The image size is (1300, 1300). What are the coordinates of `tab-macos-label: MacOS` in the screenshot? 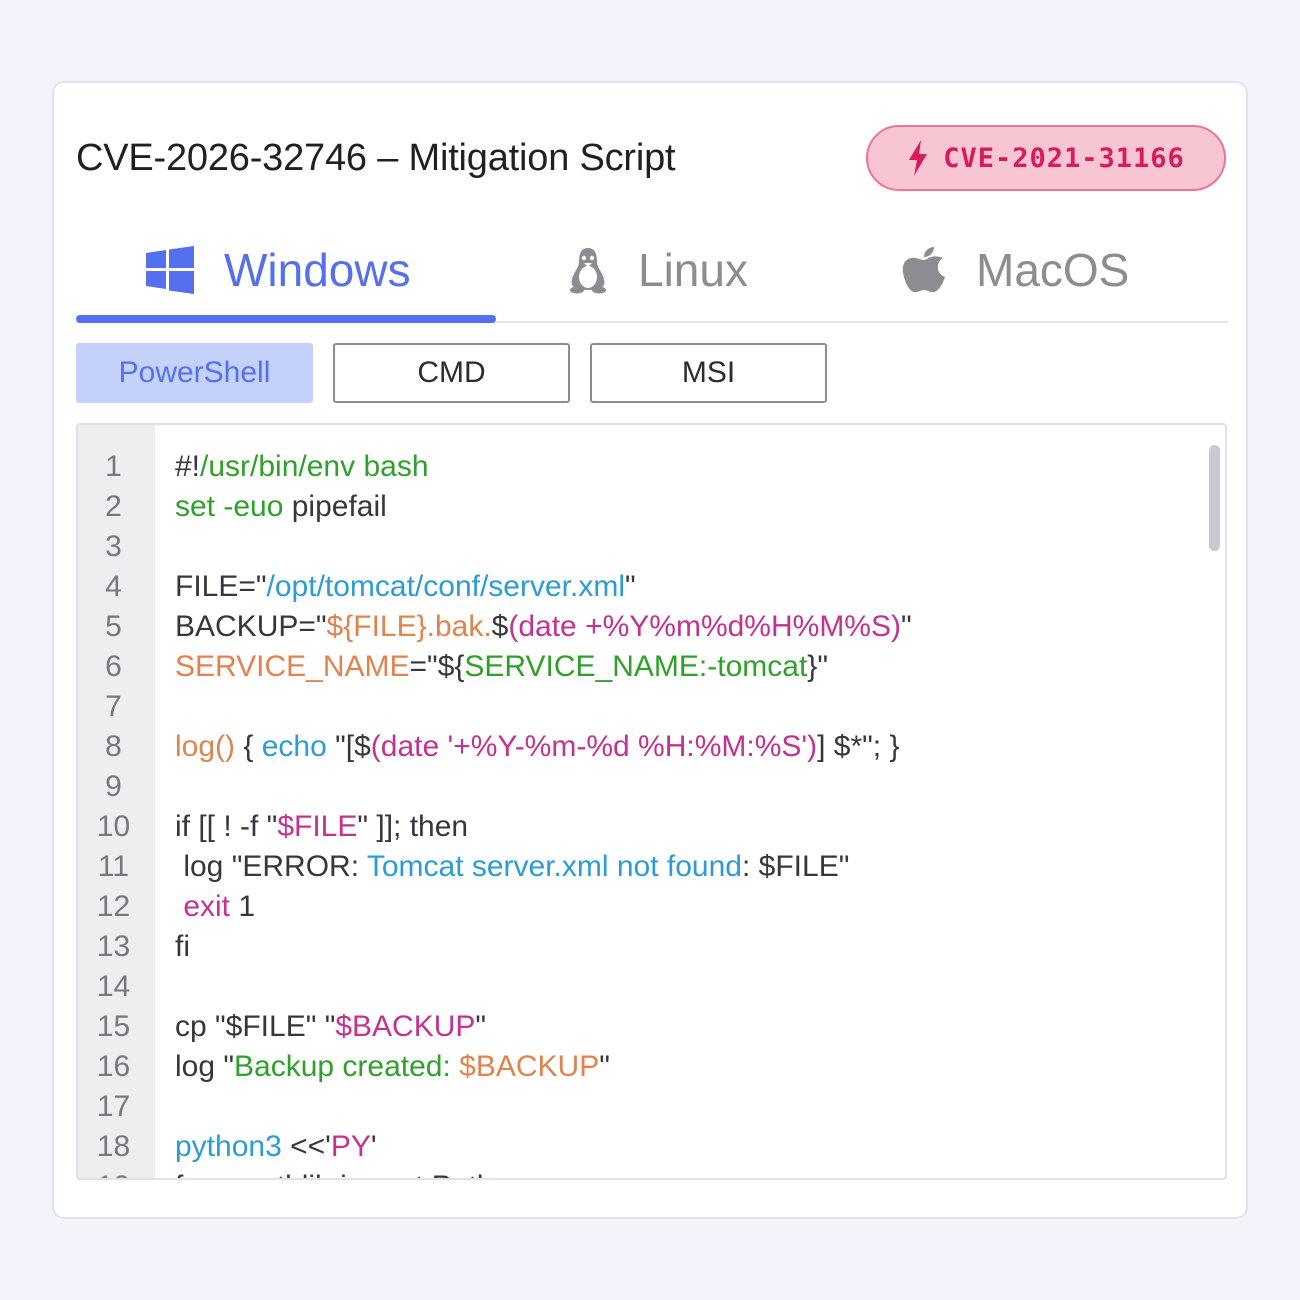 It's located at (1053, 270).